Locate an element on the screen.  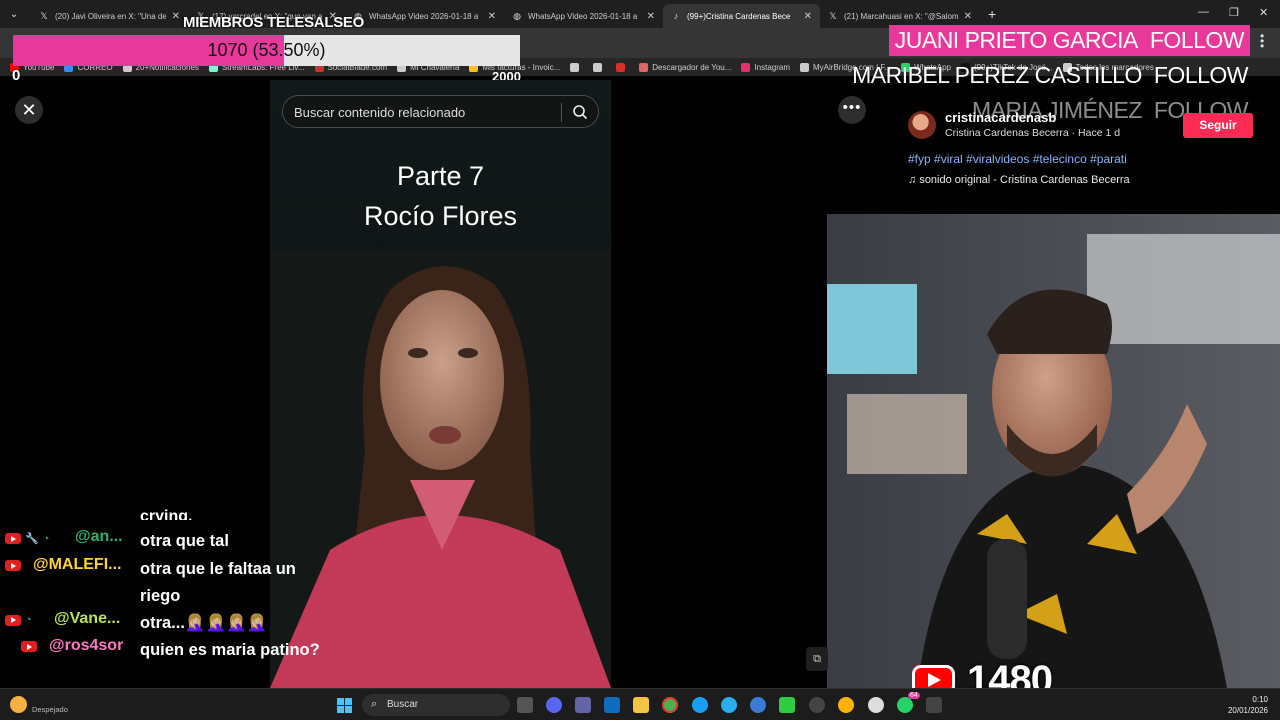
system-clock: 0:10 20/01/2026 is located at coordinates (1248, 705).